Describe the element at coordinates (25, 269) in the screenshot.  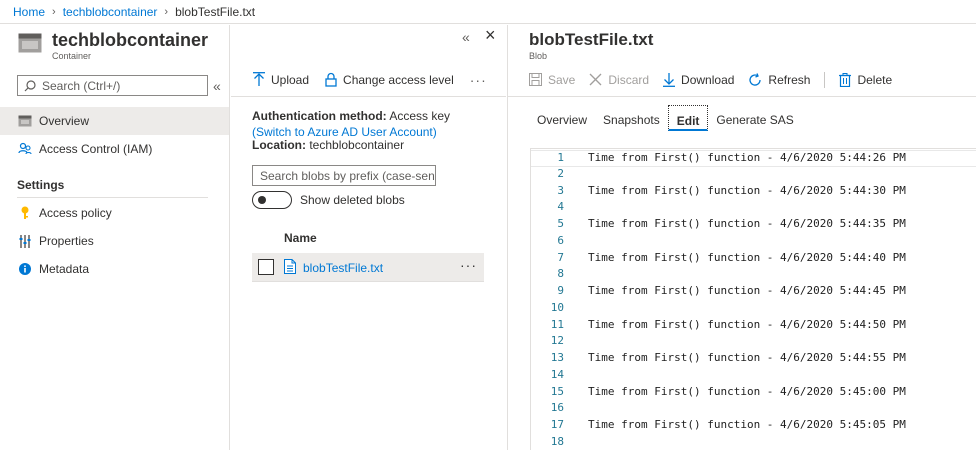
I see `info-icon` at that location.